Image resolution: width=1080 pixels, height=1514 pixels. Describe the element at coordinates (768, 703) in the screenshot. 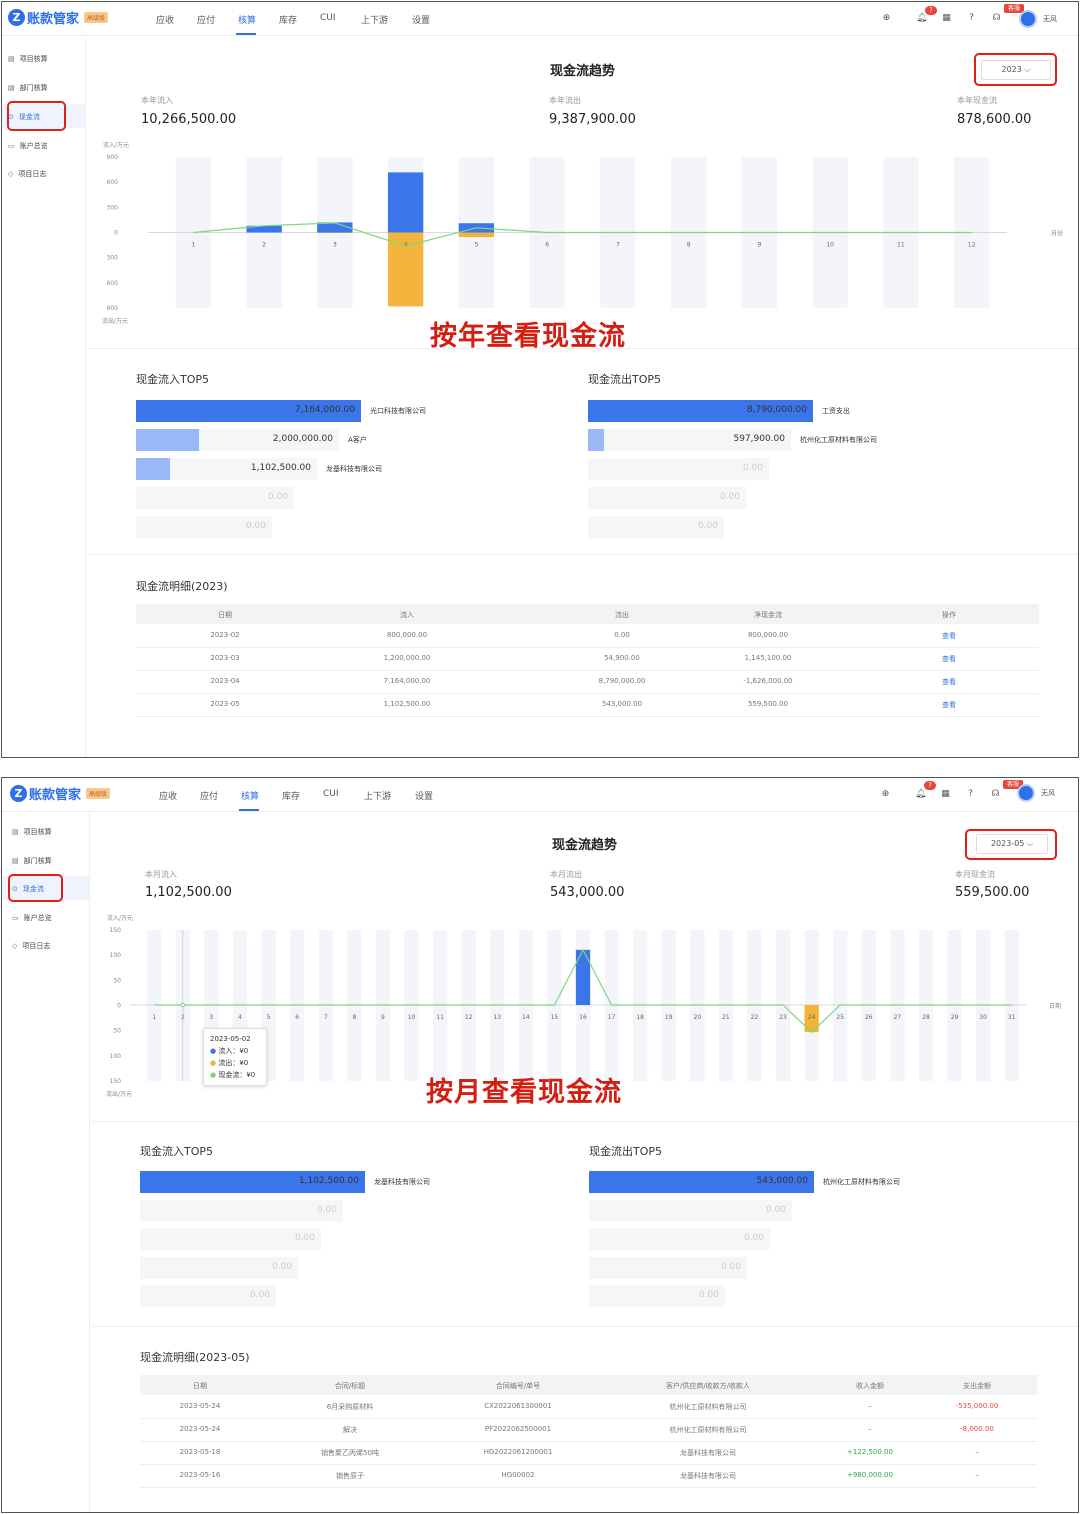

I see `table-cell: 559,500.00` at that location.